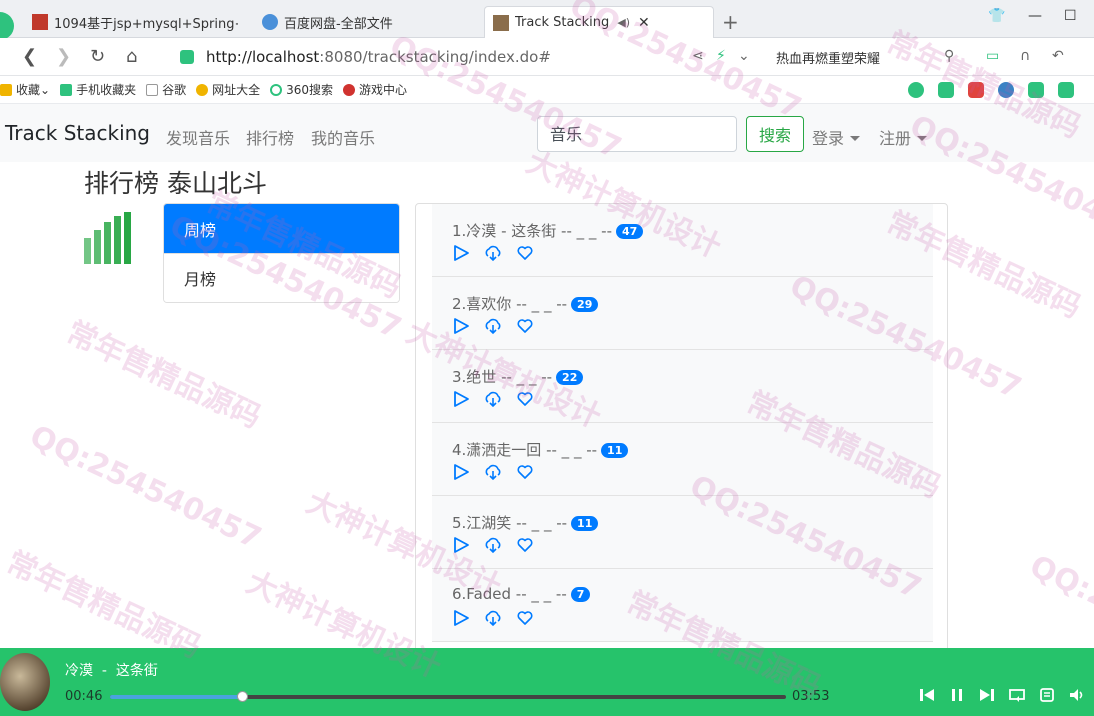 The image size is (1094, 716). Describe the element at coordinates (993, 56) in the screenshot. I see `battery-icon: ▭` at that location.